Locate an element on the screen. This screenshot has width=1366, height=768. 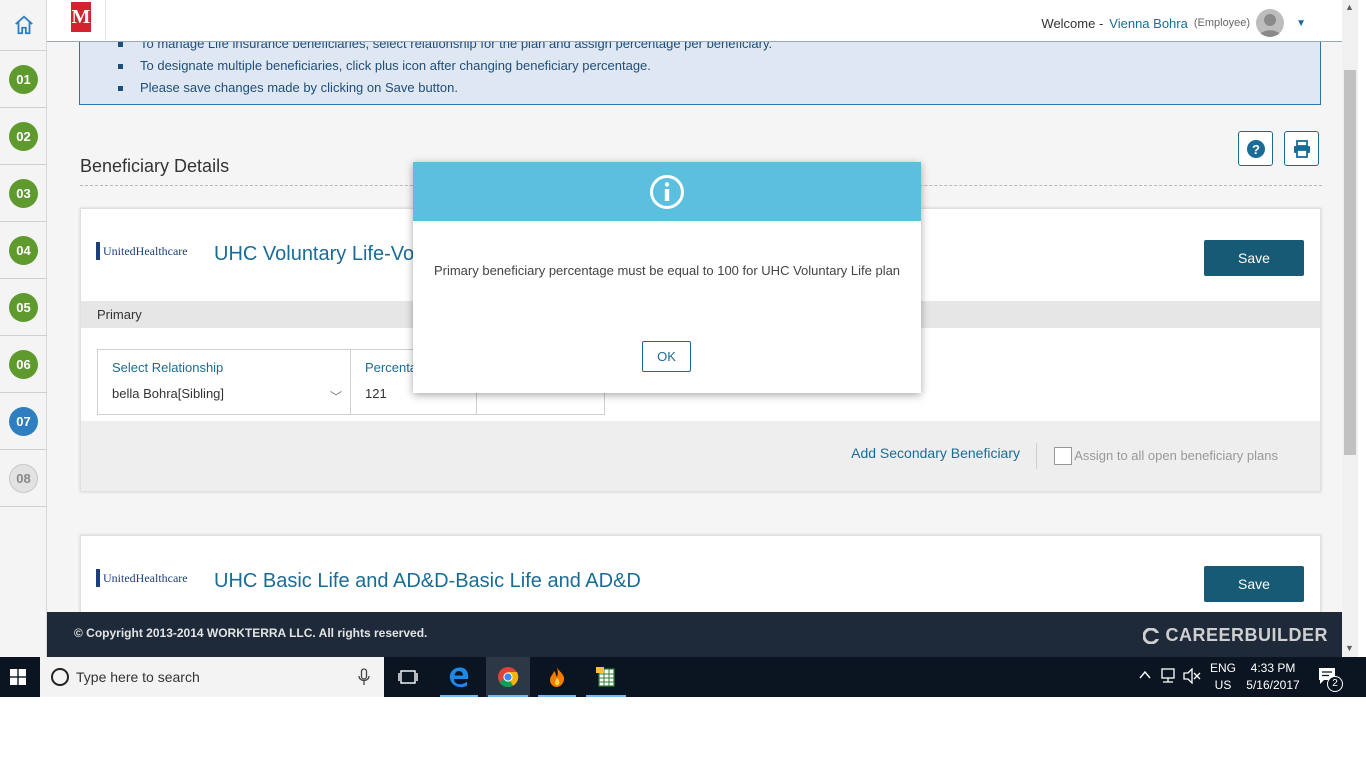
spreadsheet-icon is located at coordinates (605, 677).